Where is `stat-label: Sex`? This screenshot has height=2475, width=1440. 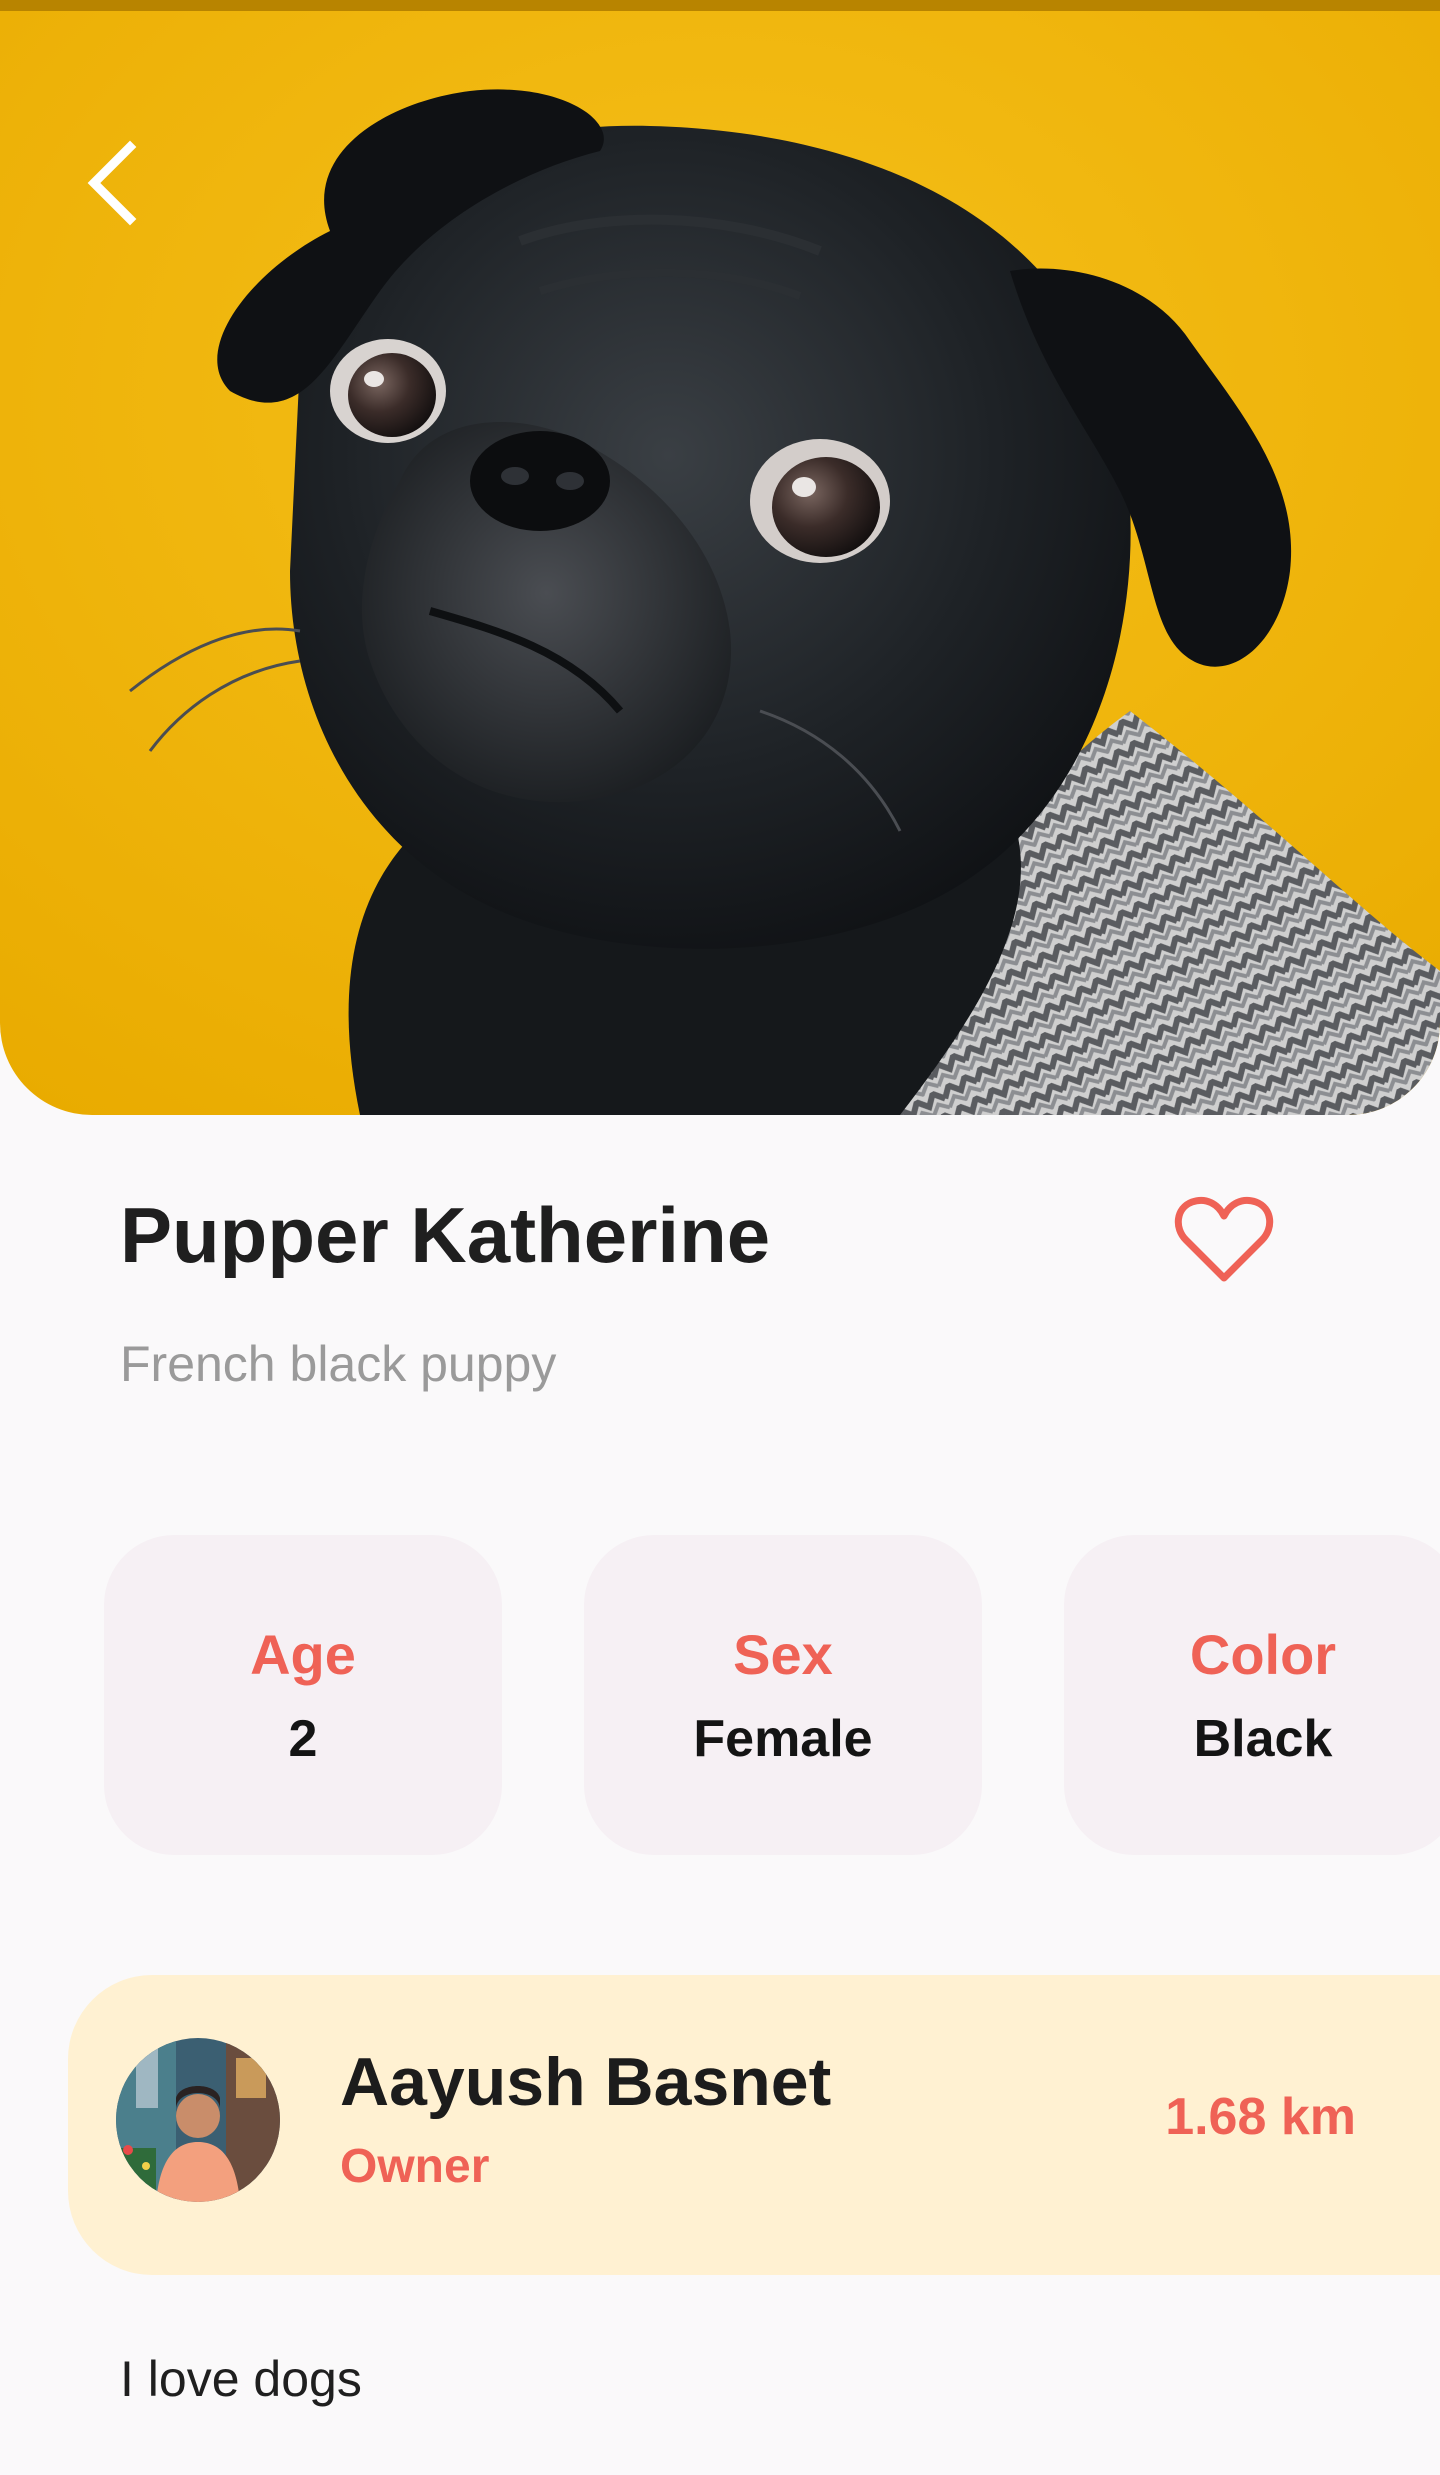
stat-label: Sex is located at coordinates (783, 1654).